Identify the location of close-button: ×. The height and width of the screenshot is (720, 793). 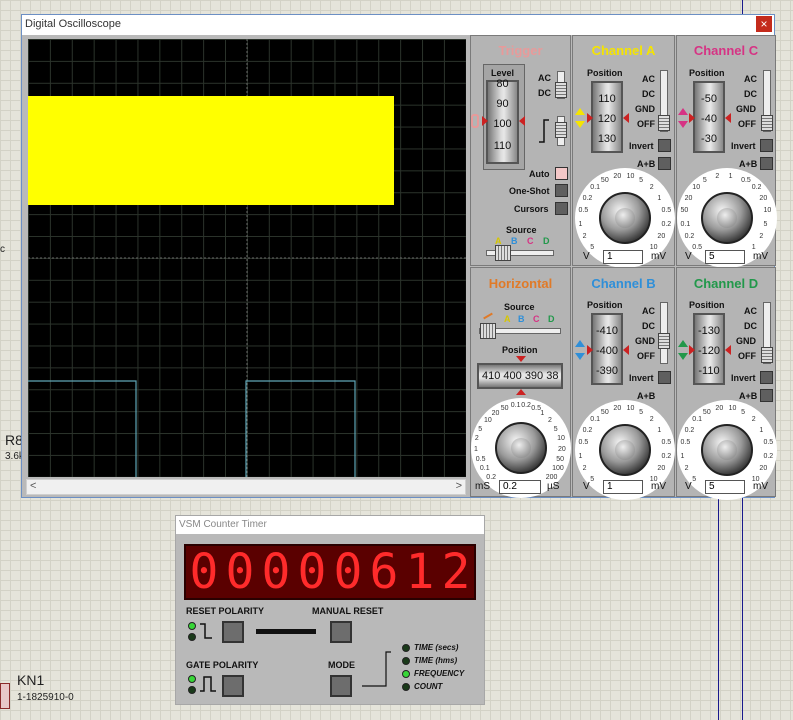
(764, 24).